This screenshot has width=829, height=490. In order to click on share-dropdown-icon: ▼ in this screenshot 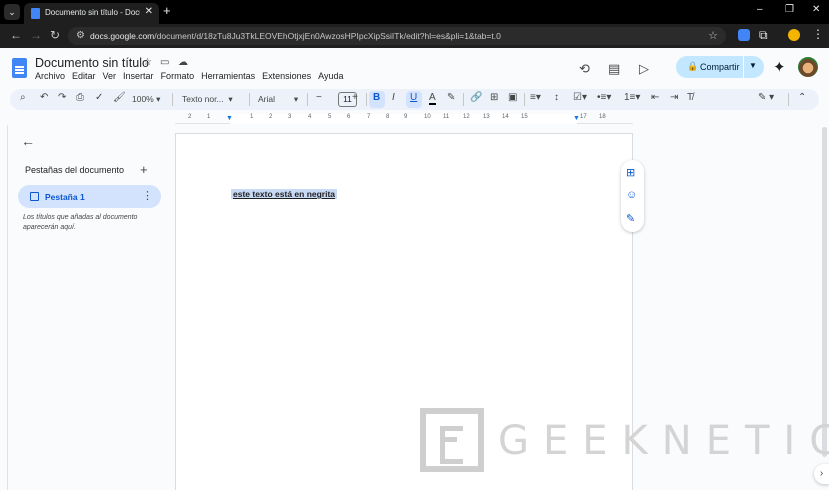, I will do `click(753, 65)`.